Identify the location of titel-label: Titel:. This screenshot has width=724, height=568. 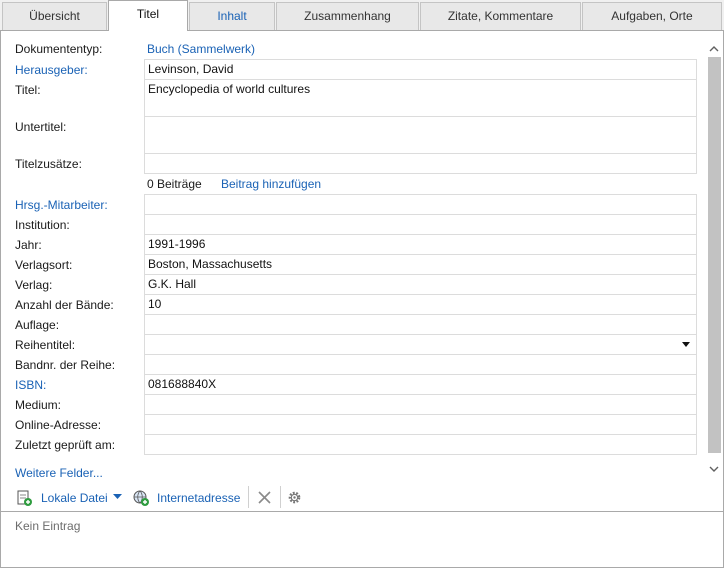
(28, 90).